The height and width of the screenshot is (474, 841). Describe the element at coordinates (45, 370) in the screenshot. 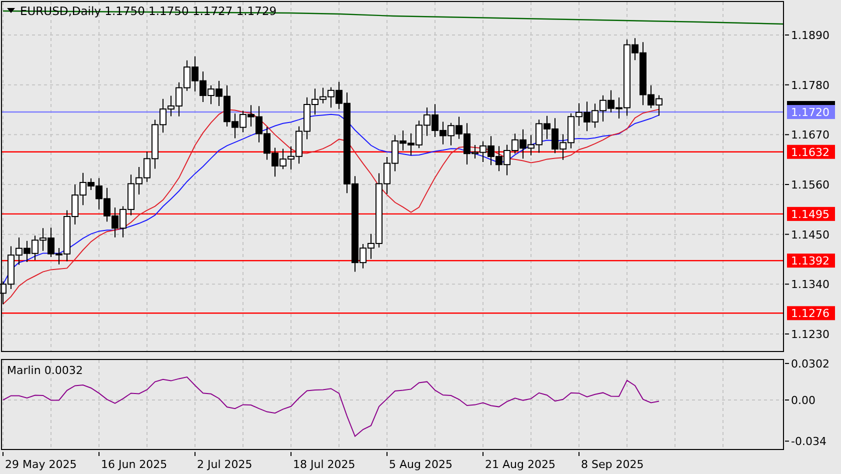

I see `indicator-title: Marlin 0.0032` at that location.